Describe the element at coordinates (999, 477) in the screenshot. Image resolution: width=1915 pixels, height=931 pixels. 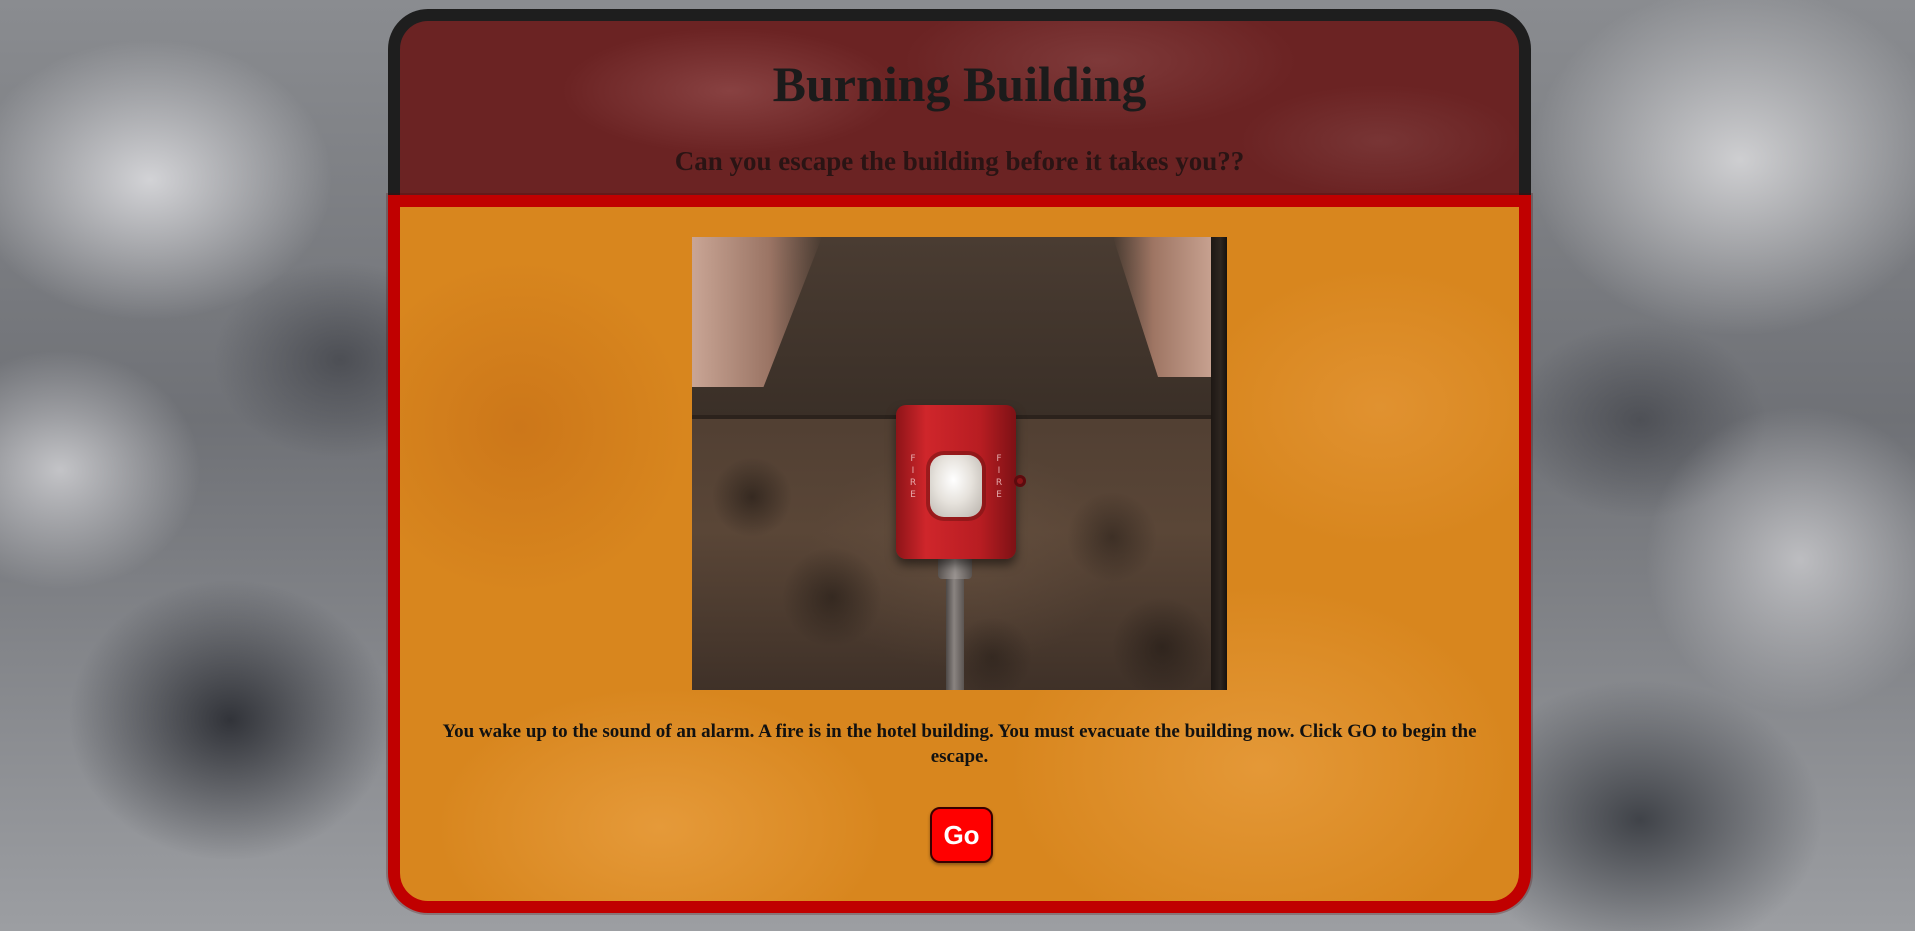
I see `alarm-label-right: FIRE` at that location.